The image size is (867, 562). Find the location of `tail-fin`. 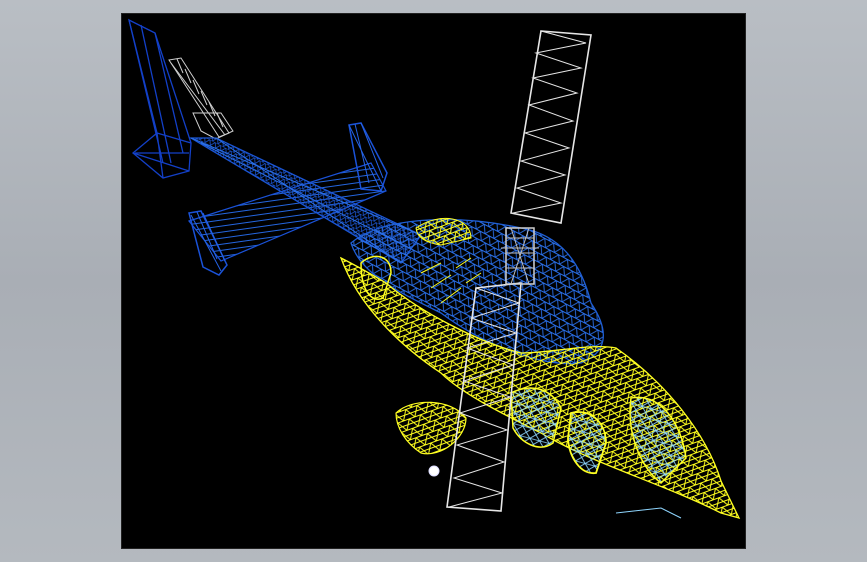

tail-fin is located at coordinates (160, 98).